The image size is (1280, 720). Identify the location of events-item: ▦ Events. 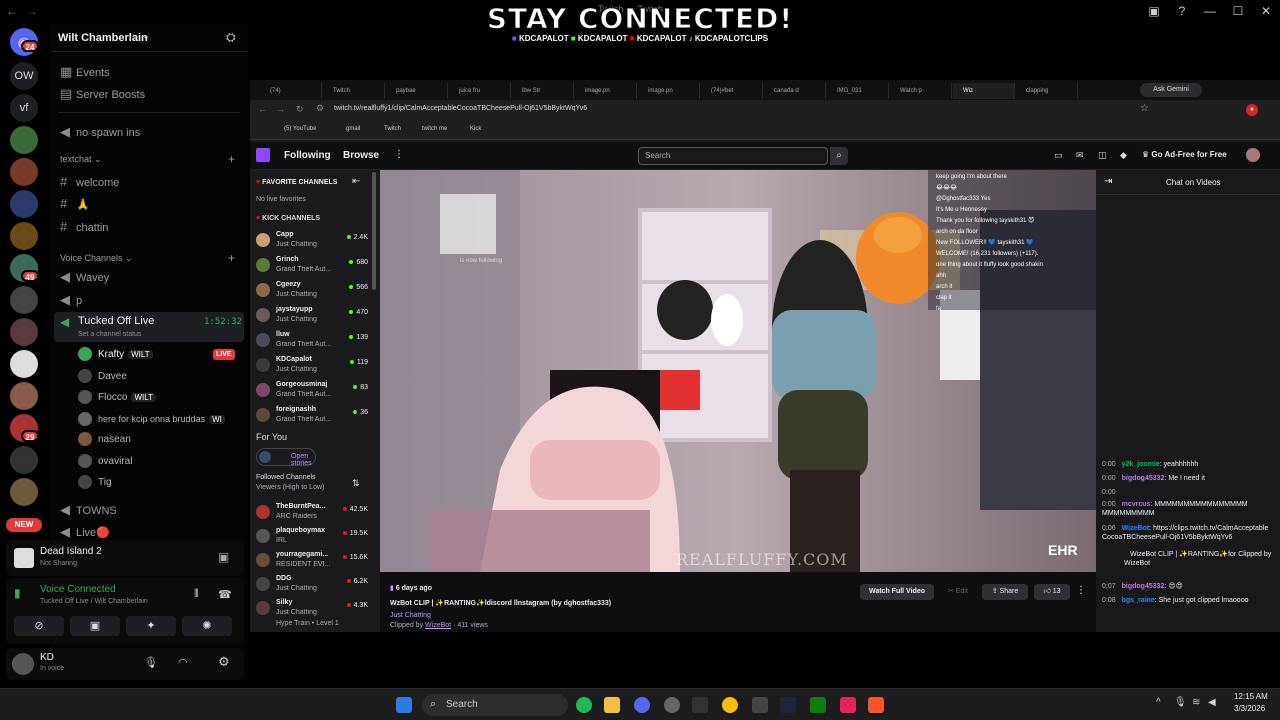
(153, 72).